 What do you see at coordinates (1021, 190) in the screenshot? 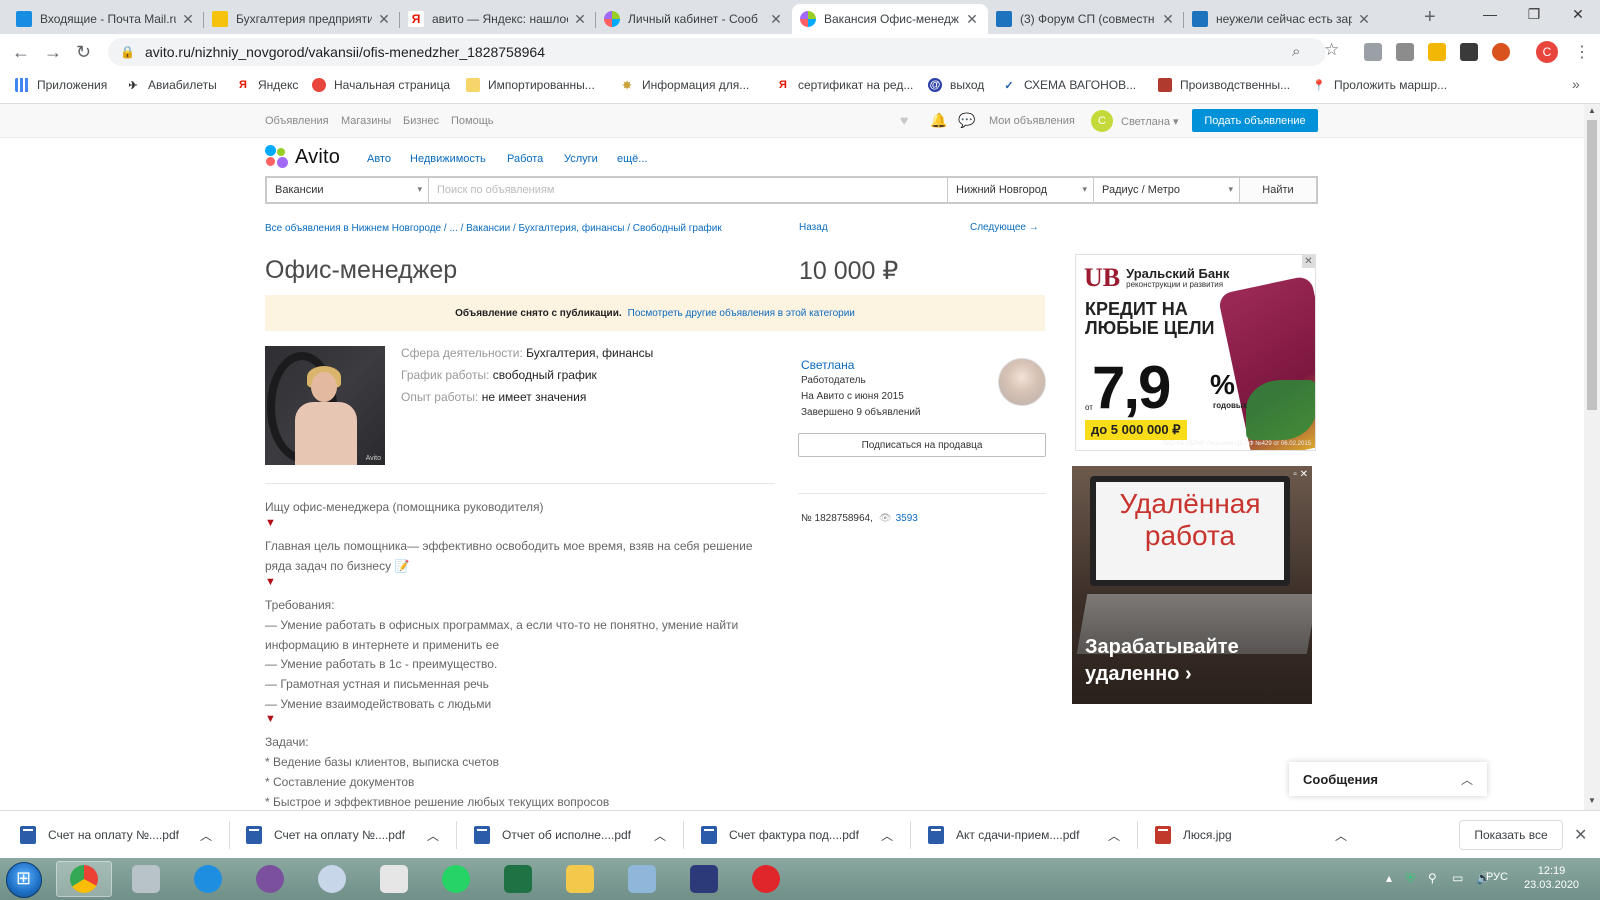
I see `city-select: Нижний Новгород ▾` at bounding box center [1021, 190].